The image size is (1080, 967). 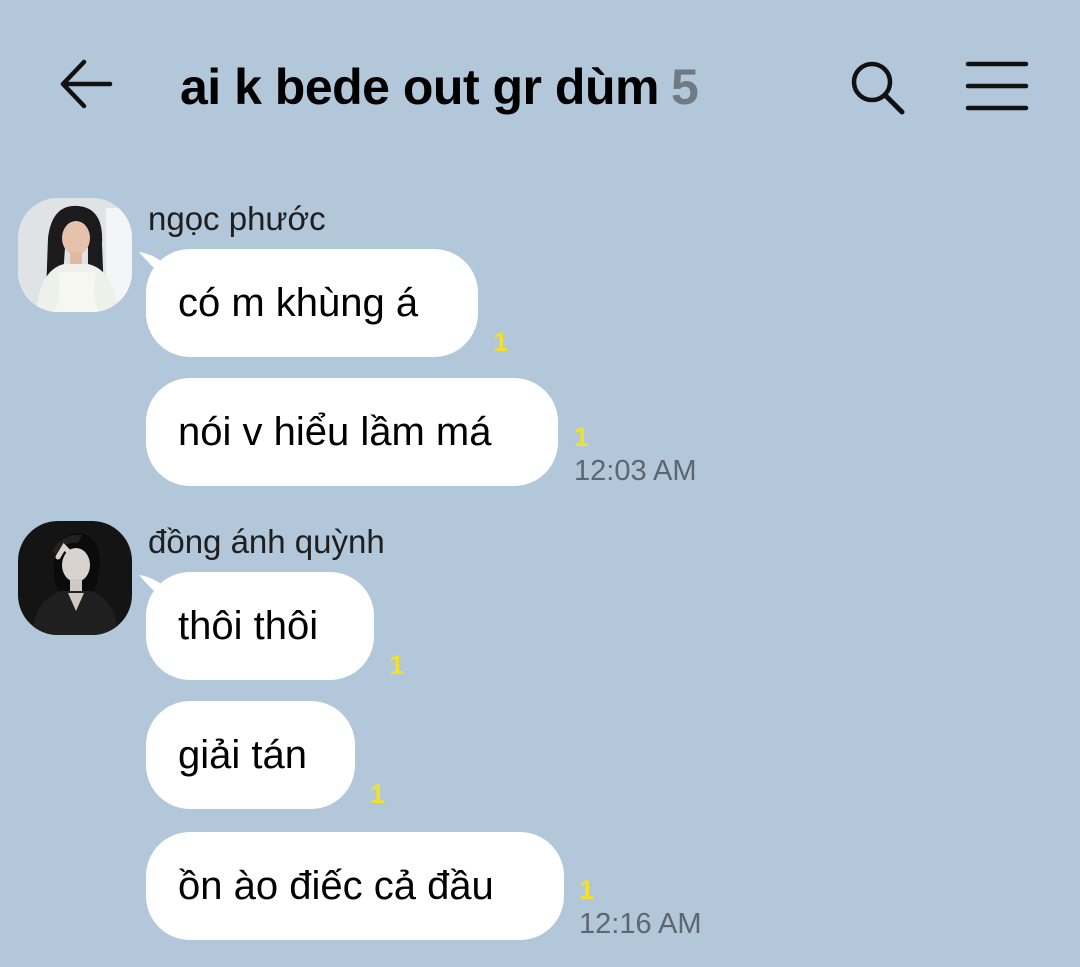 I want to click on message-bubble: giải tán, so click(x=250, y=755).